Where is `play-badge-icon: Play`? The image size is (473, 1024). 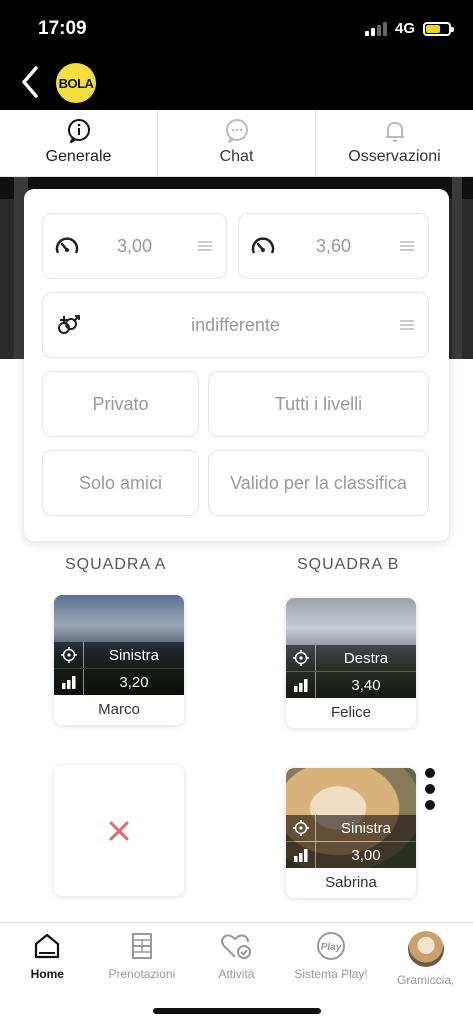
play-badge-icon: Play is located at coordinates (331, 946).